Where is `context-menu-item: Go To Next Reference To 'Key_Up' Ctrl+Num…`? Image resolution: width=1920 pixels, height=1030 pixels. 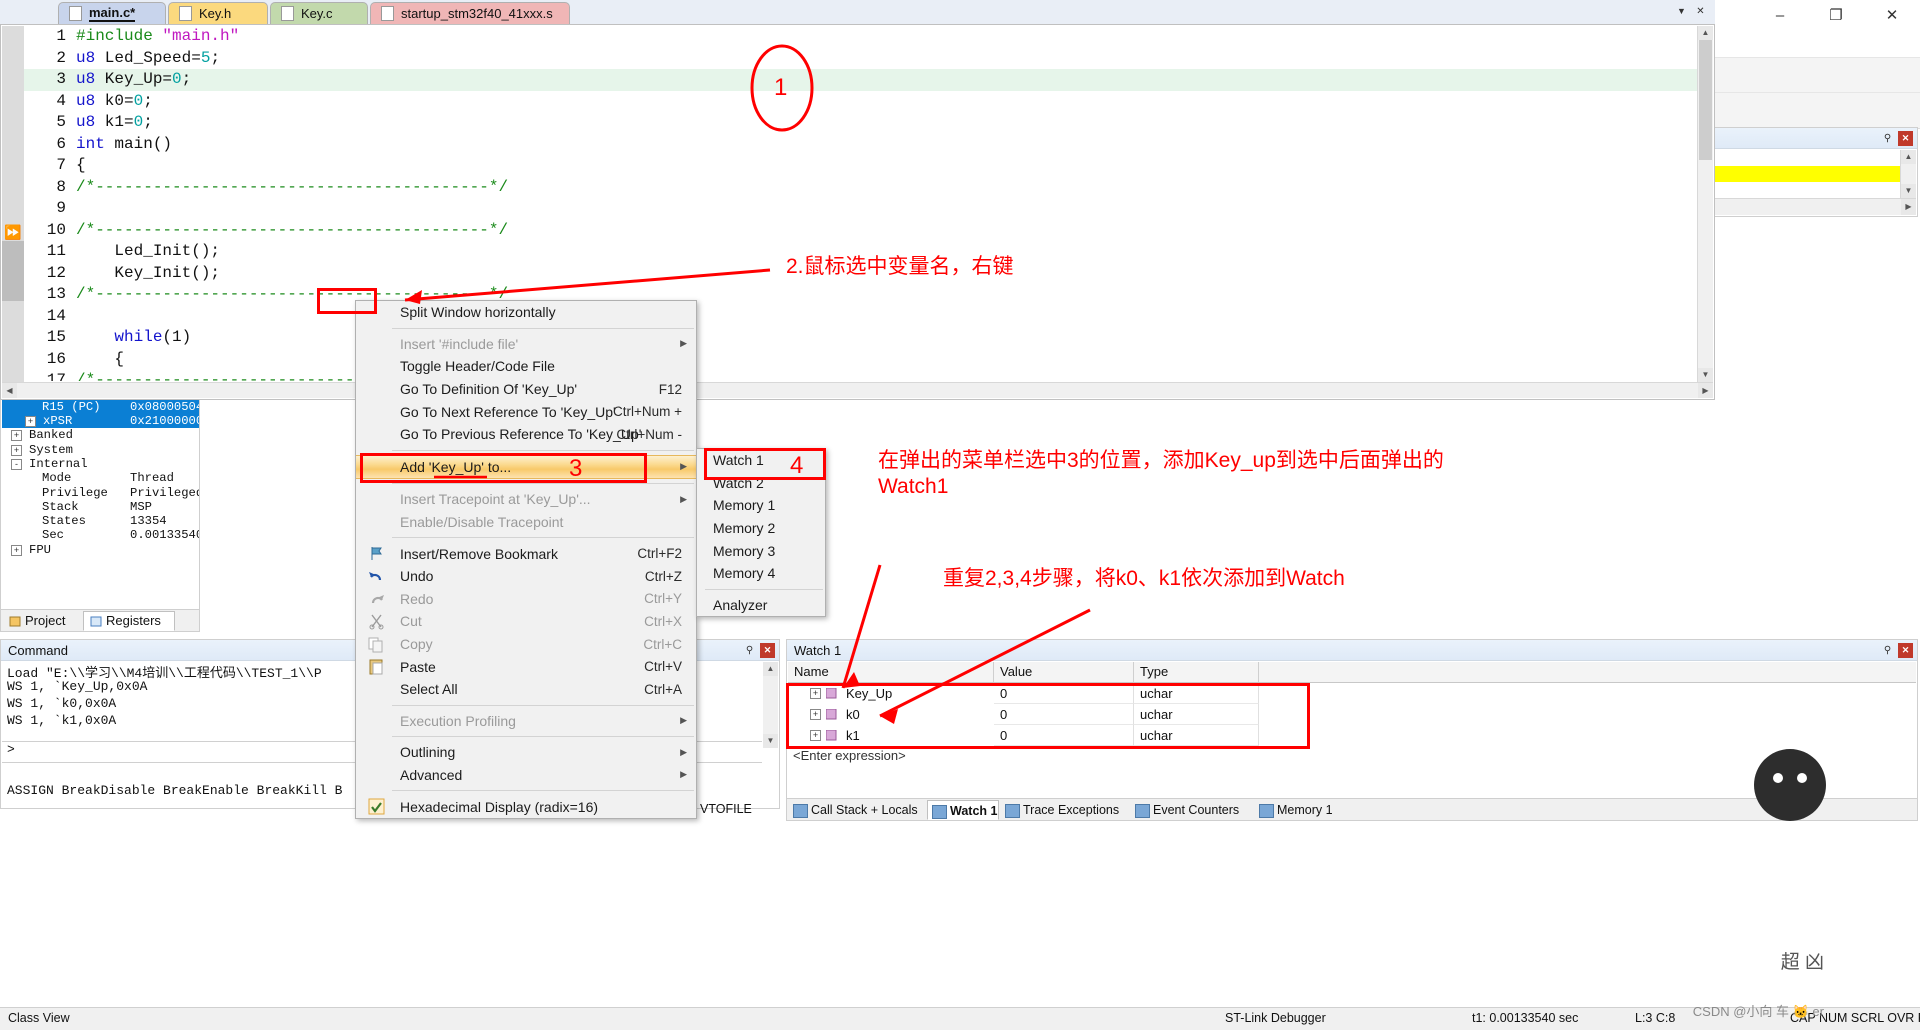
context-menu-item: Go To Next Reference To 'Key_Up' Ctrl+Num… is located at coordinates (526, 411).